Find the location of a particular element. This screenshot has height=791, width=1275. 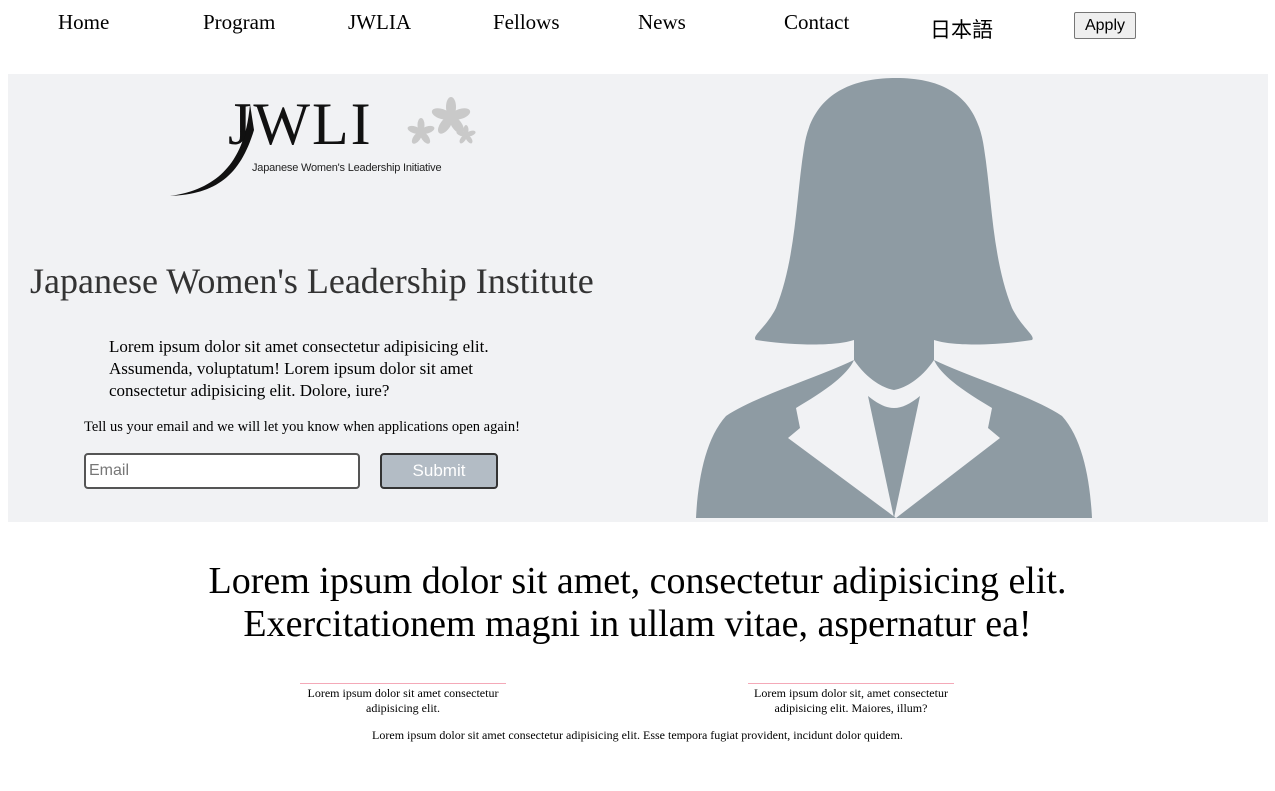

nav-link-japanese: 日本語 is located at coordinates (961, 29).